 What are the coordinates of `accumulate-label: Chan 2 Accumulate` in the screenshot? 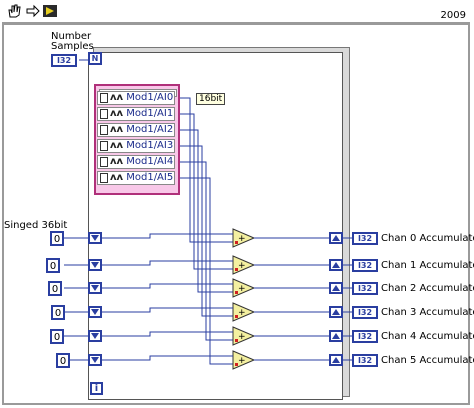 It's located at (427, 288).